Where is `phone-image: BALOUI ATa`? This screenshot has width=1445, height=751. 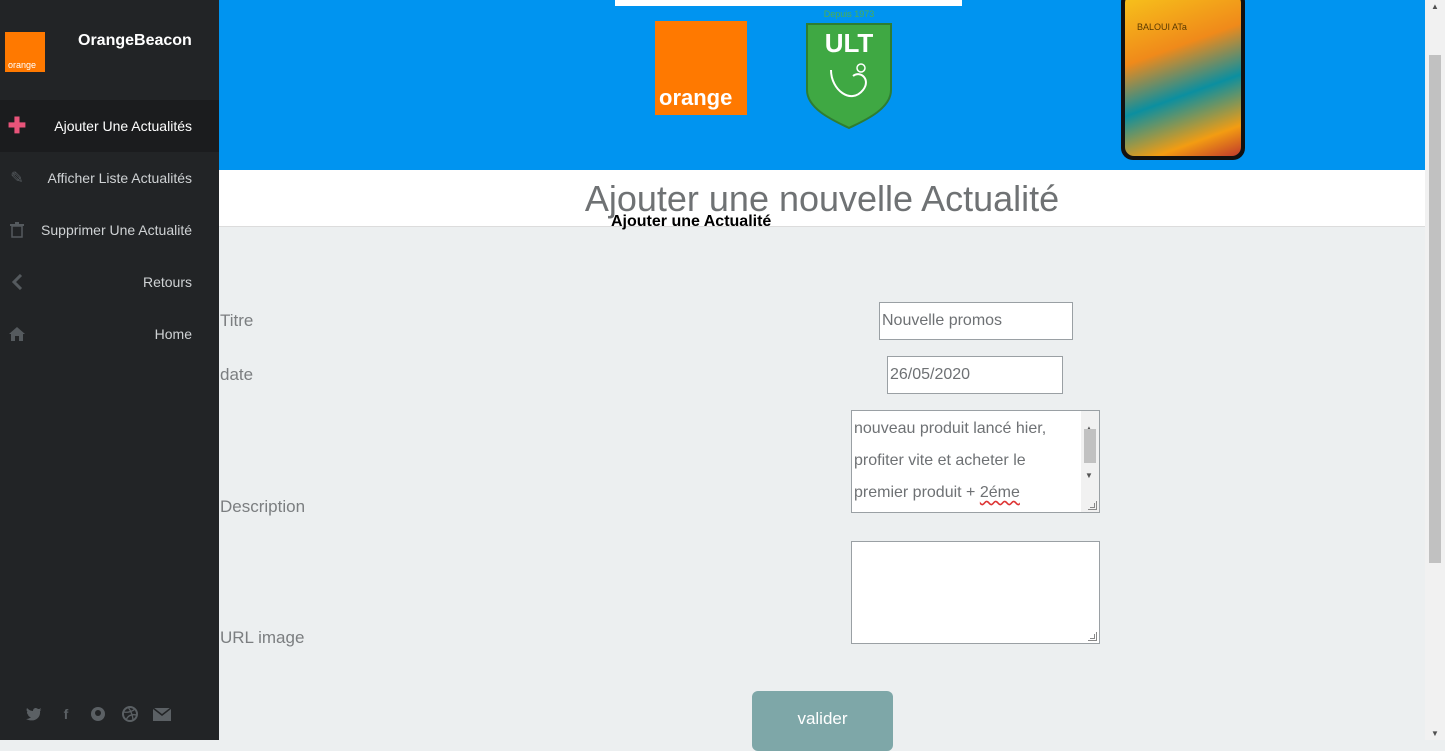
phone-image: BALOUI ATa is located at coordinates (1183, 80).